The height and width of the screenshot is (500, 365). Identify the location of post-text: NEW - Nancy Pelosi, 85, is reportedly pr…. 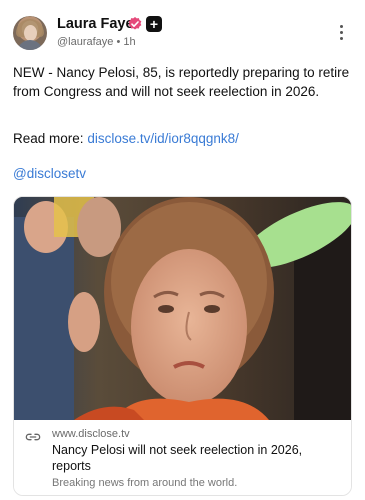
(181, 82).